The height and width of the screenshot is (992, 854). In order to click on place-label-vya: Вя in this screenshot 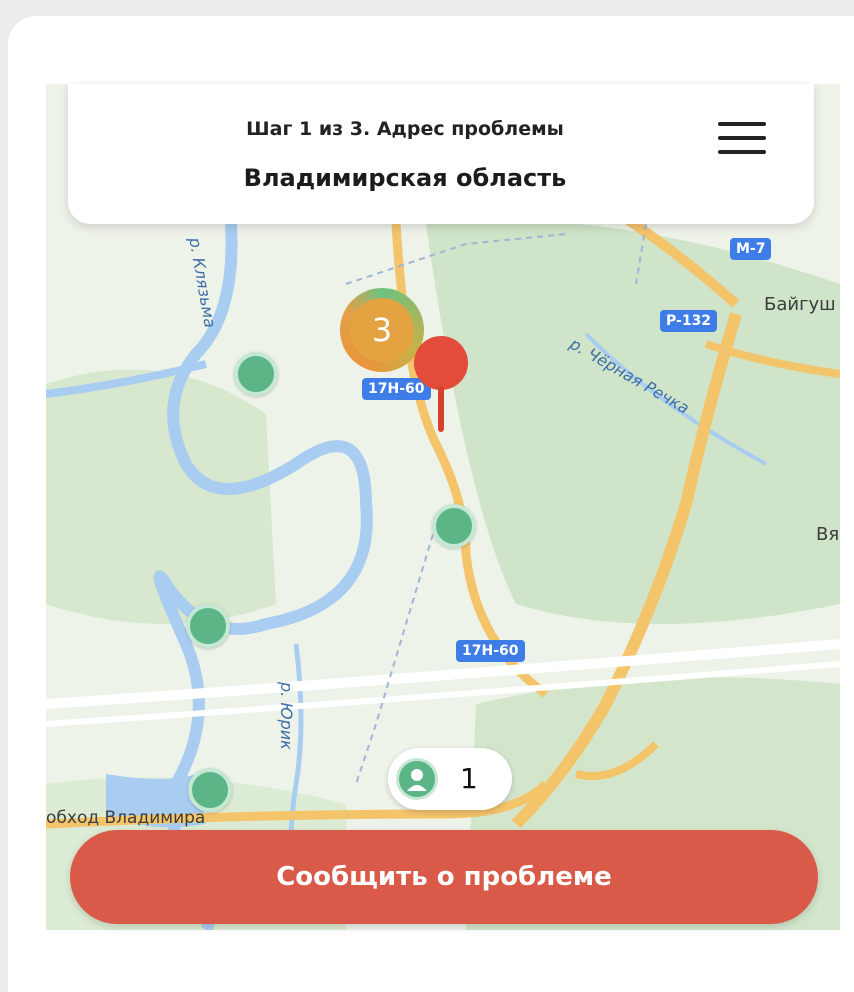, I will do `click(828, 534)`.